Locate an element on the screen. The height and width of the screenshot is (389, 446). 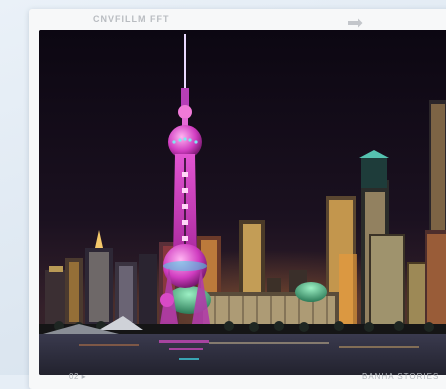
card-header: CNVFILLM FFT is located at coordinates (237, 20).